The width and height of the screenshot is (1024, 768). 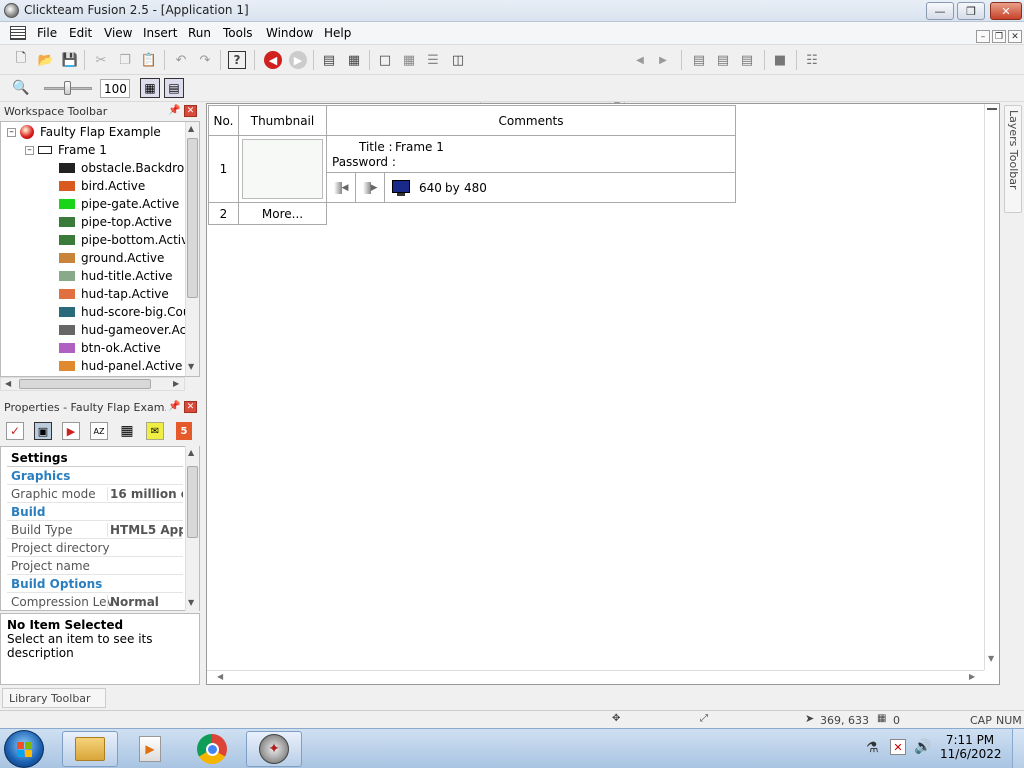 What do you see at coordinates (127, 240) in the screenshot?
I see `tree-object-item: pipe-bottom.Active` at bounding box center [127, 240].